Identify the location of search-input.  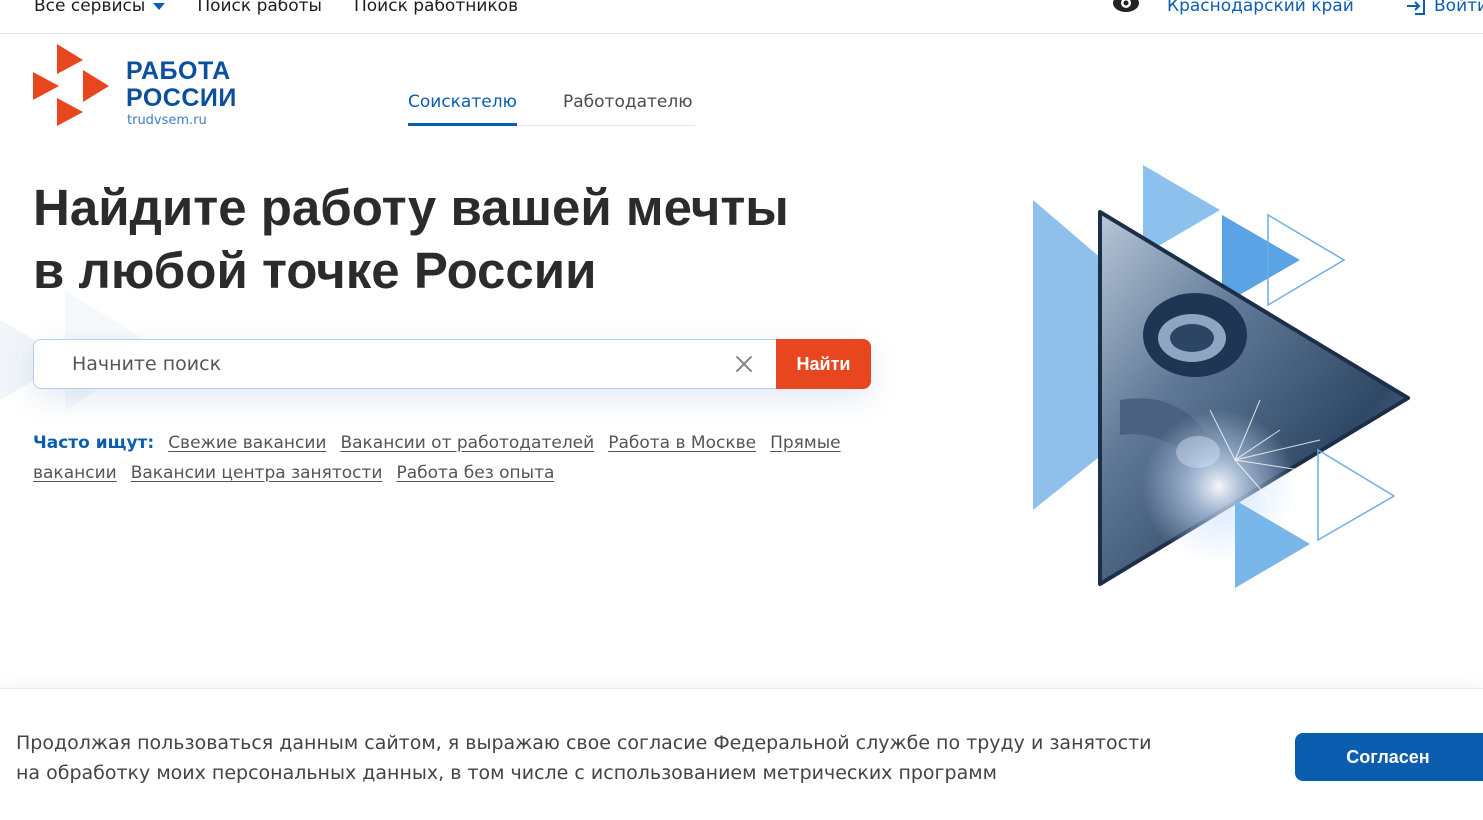
(405, 364).